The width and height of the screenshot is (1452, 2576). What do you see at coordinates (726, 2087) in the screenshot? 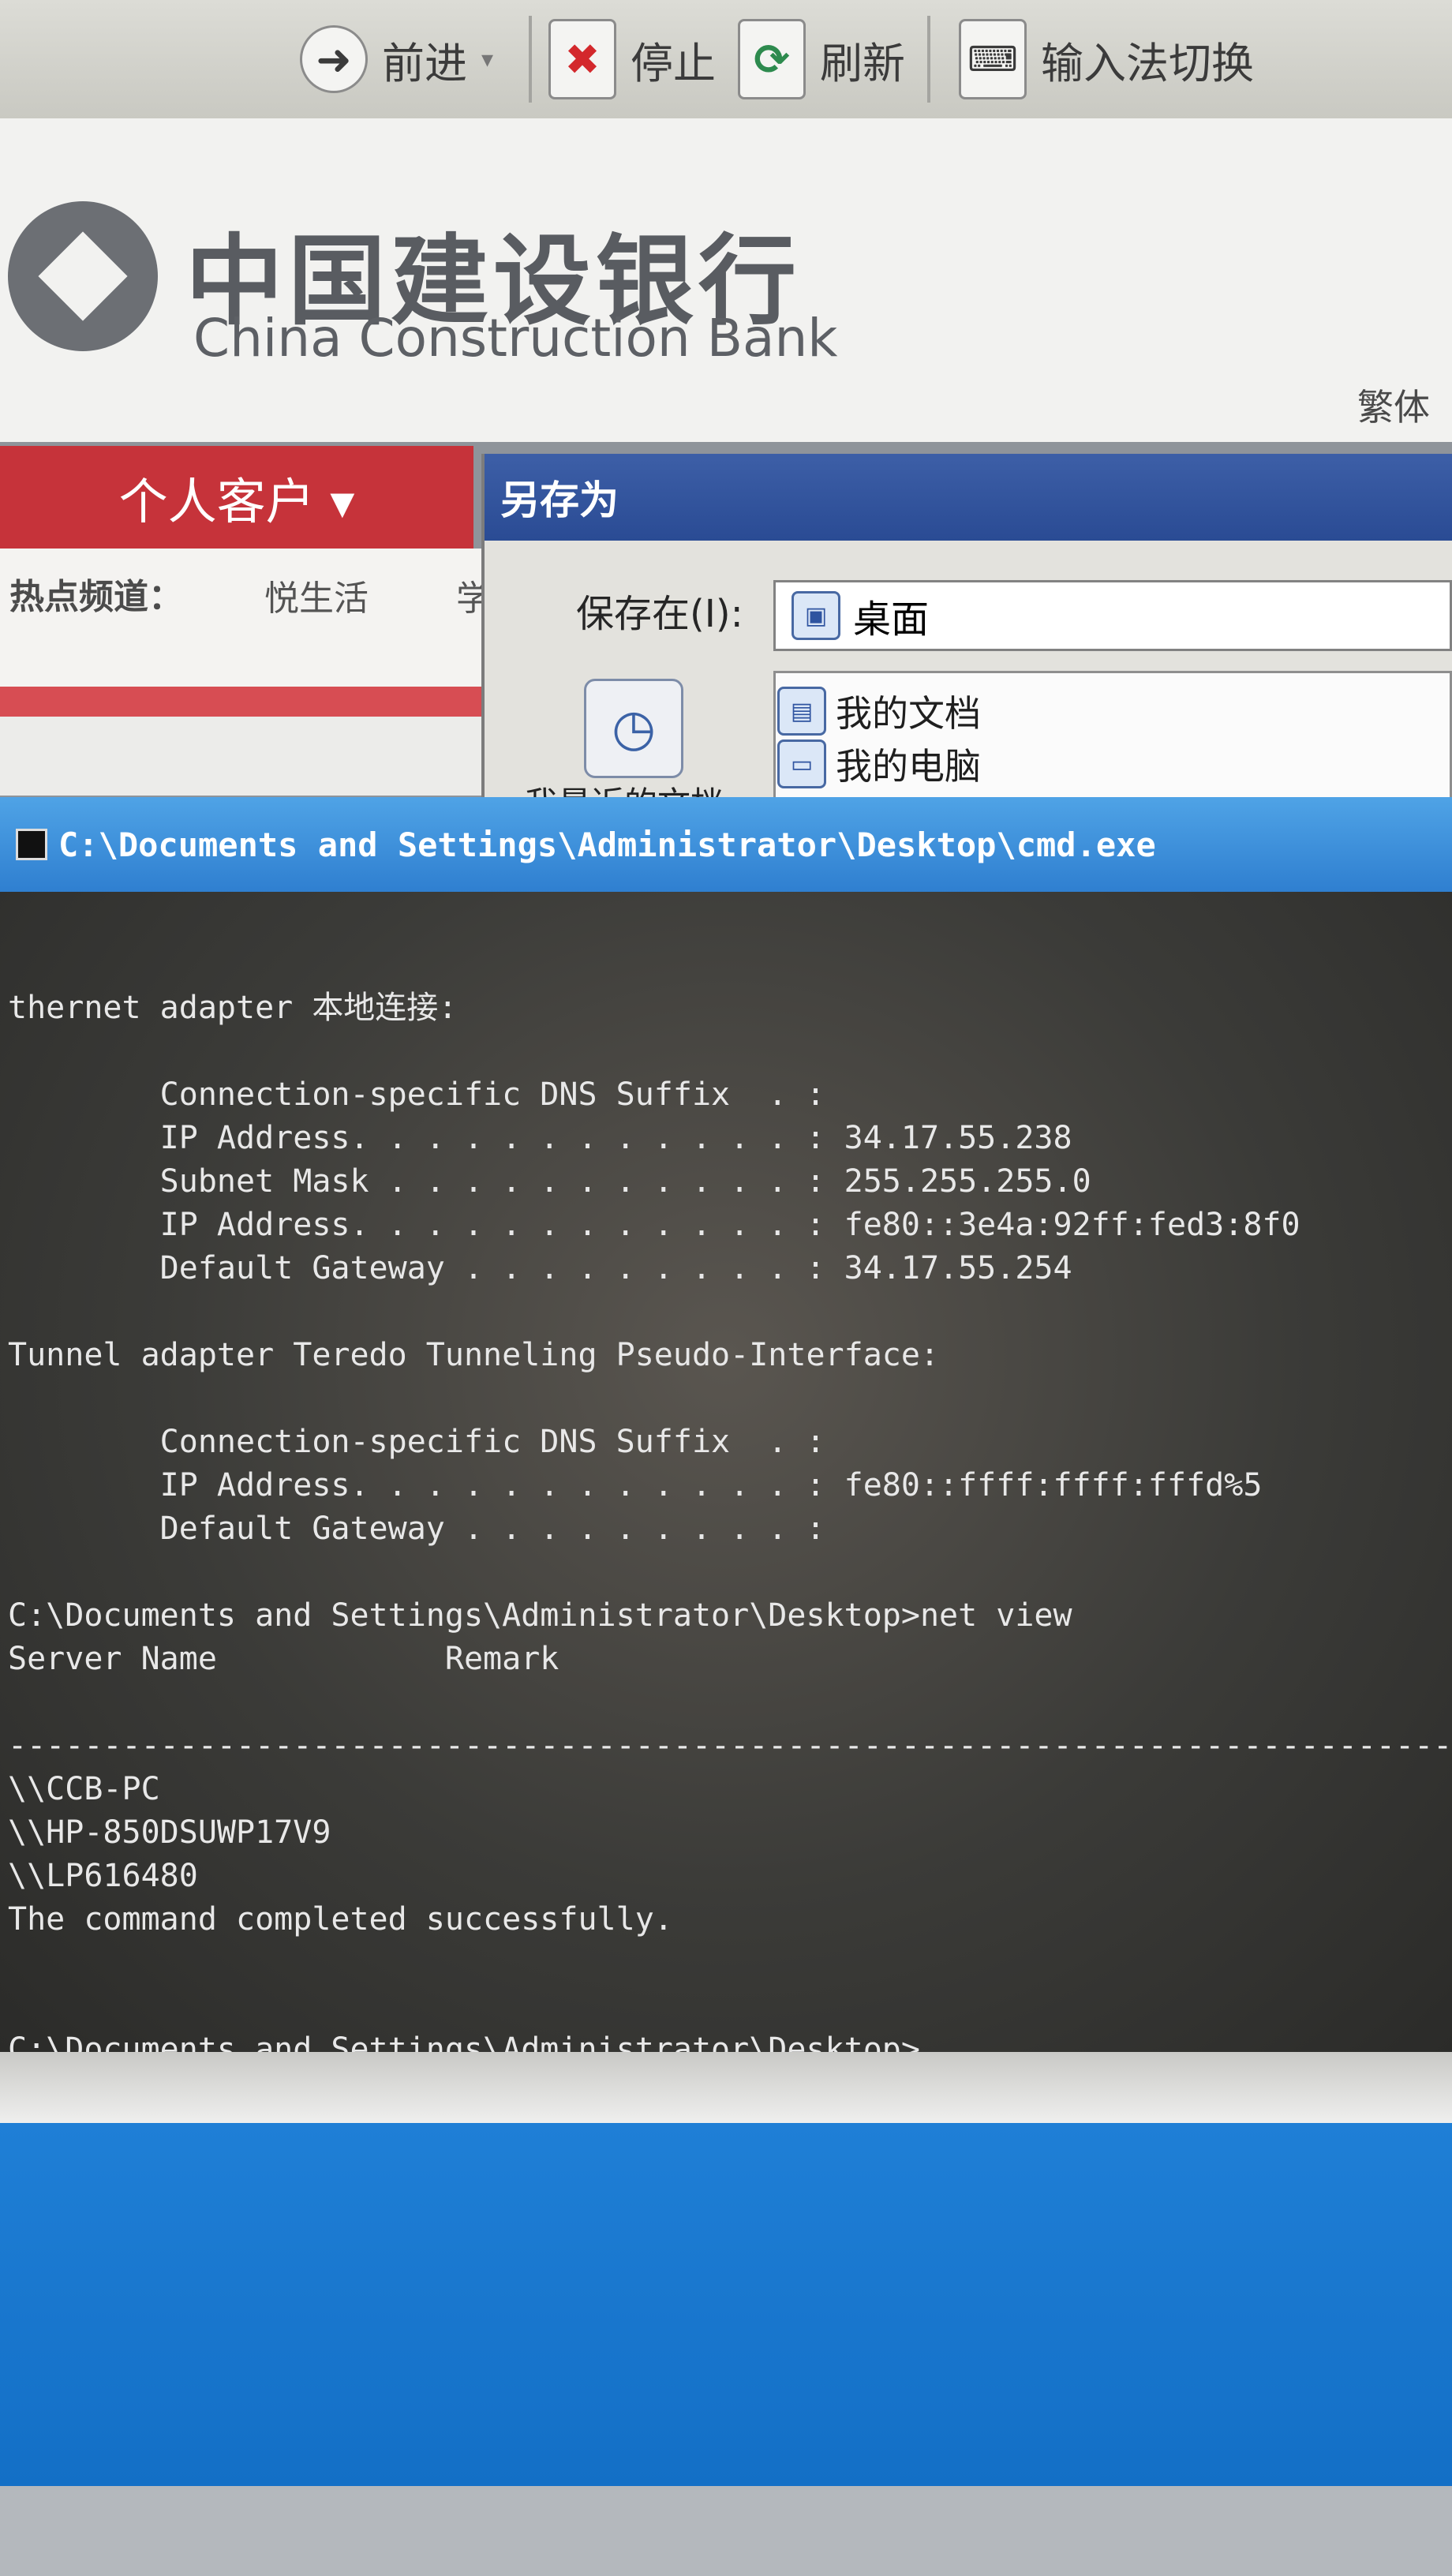
I see `monitor-bezel` at bounding box center [726, 2087].